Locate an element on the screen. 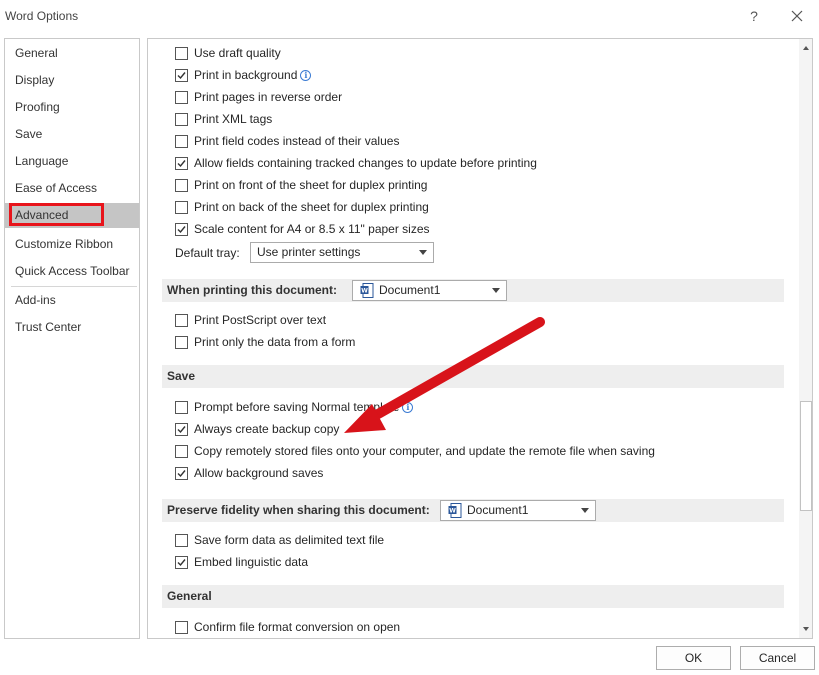 The width and height of the screenshot is (819, 675). option-label: Print XML tags is located at coordinates (233, 119).